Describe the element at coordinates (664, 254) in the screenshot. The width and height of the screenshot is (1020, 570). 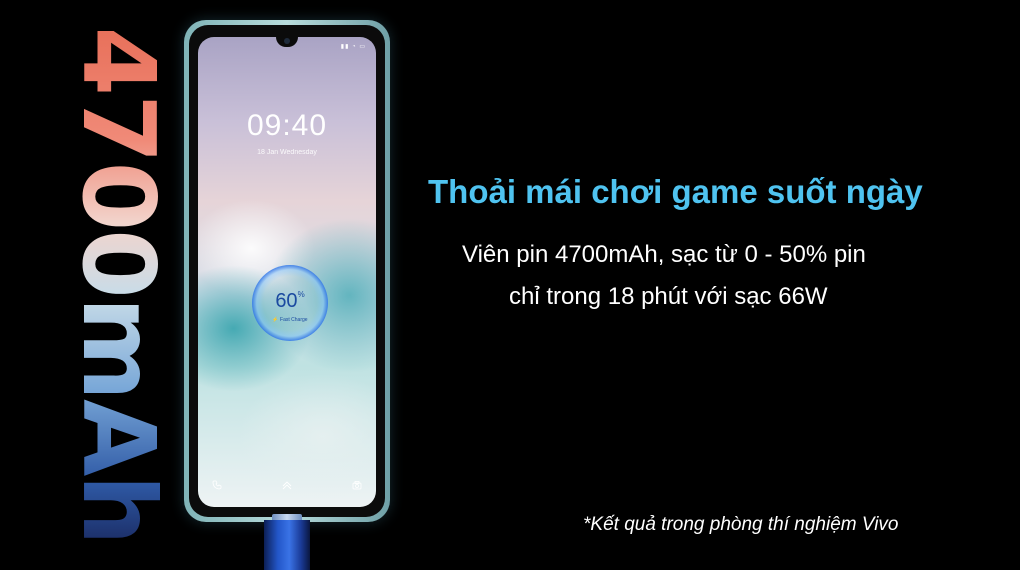
I see `description-line-1: Viên pin 4700mAh, sạc từ 0 - 50% pin` at that location.